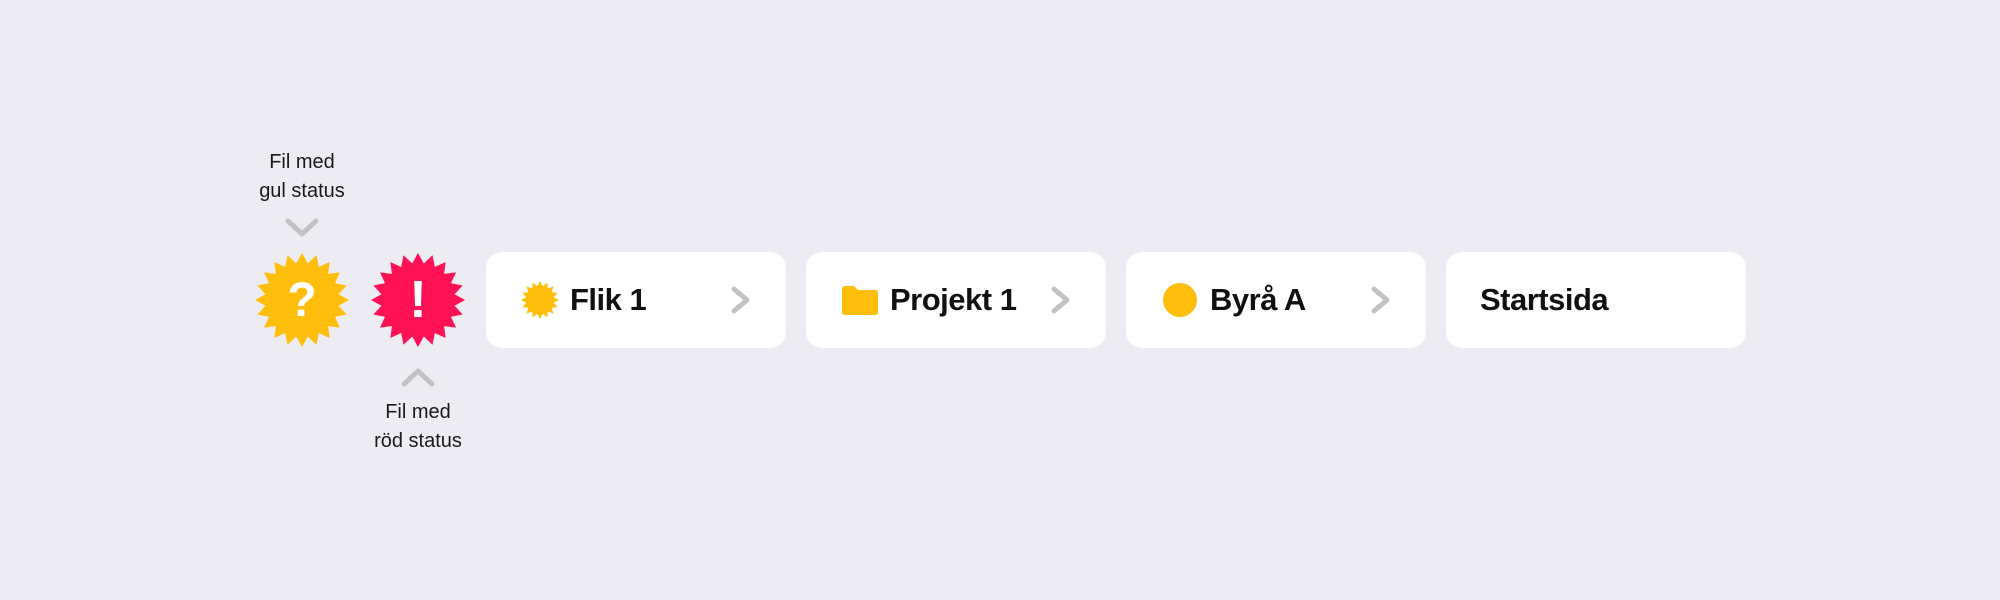 This screenshot has width=2000, height=600. What do you see at coordinates (608, 299) in the screenshot?
I see `breadcrumb-label: Flik 1` at bounding box center [608, 299].